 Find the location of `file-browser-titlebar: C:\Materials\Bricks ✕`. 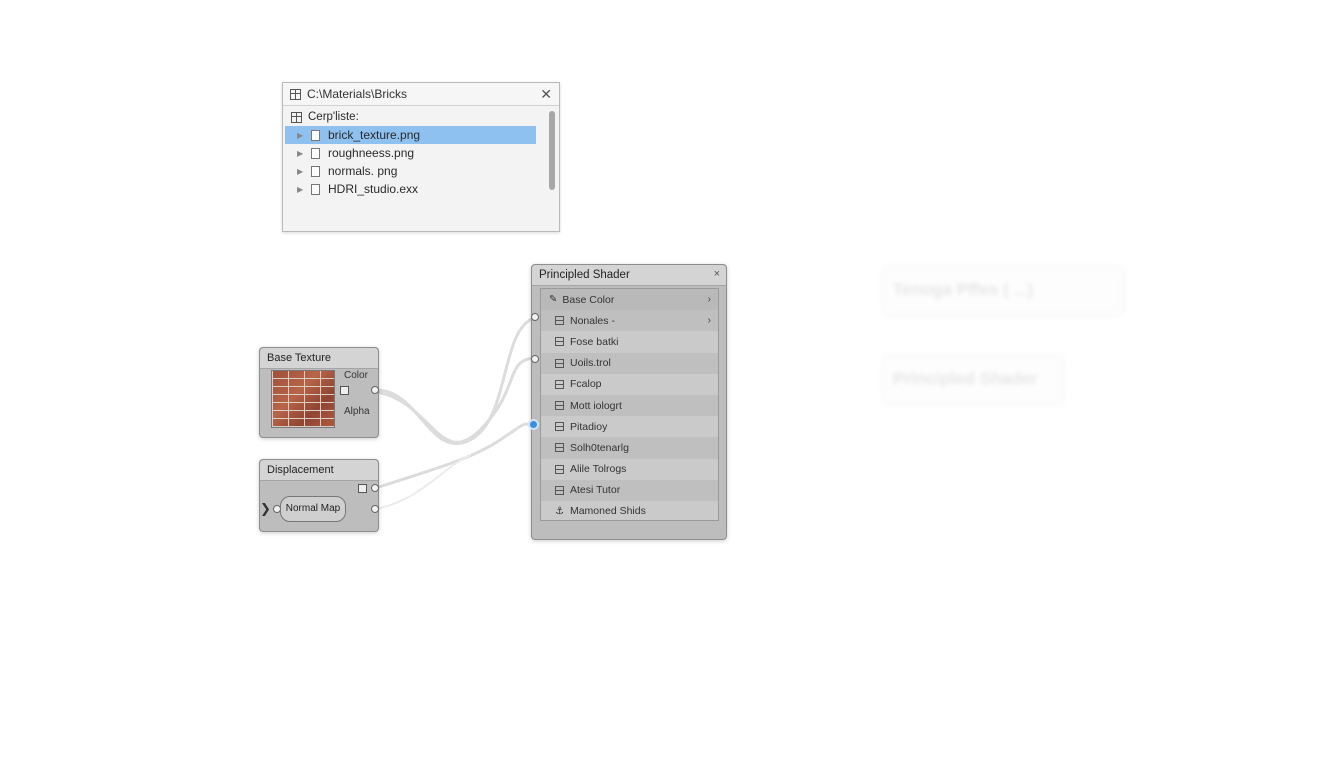

file-browser-titlebar: C:\Materials\Bricks ✕ is located at coordinates (421, 94).